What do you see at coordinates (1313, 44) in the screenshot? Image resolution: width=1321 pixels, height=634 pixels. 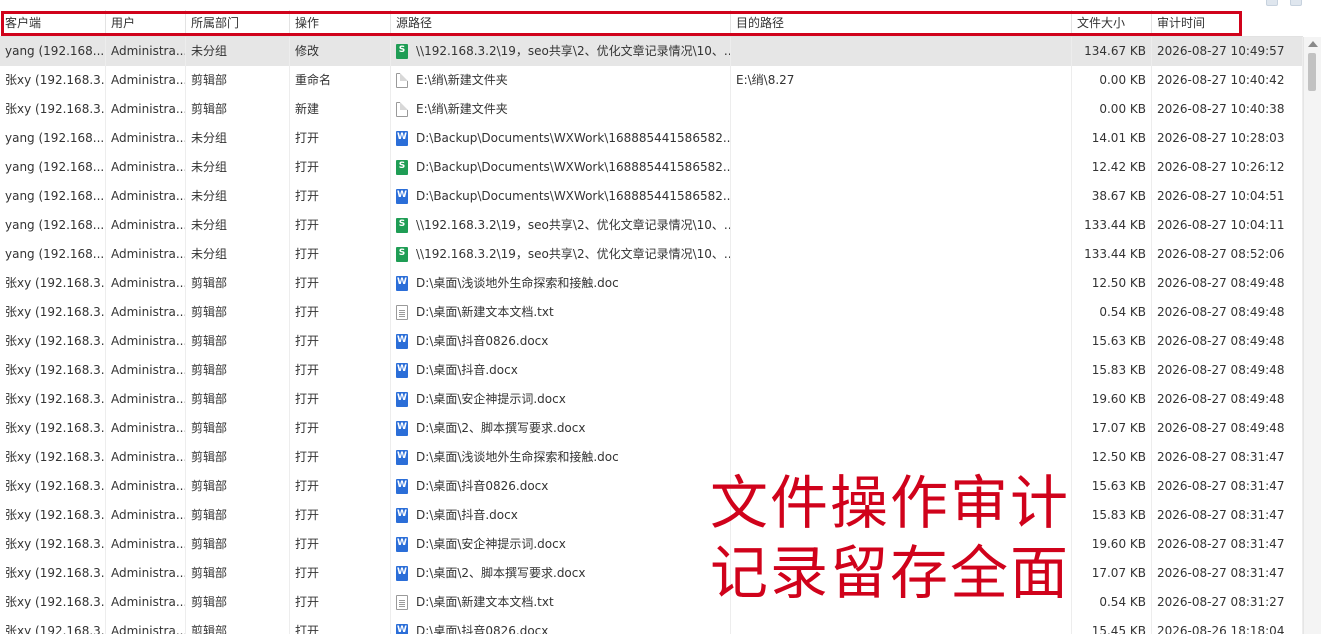 I see `scroll-up-arrow-icon` at bounding box center [1313, 44].